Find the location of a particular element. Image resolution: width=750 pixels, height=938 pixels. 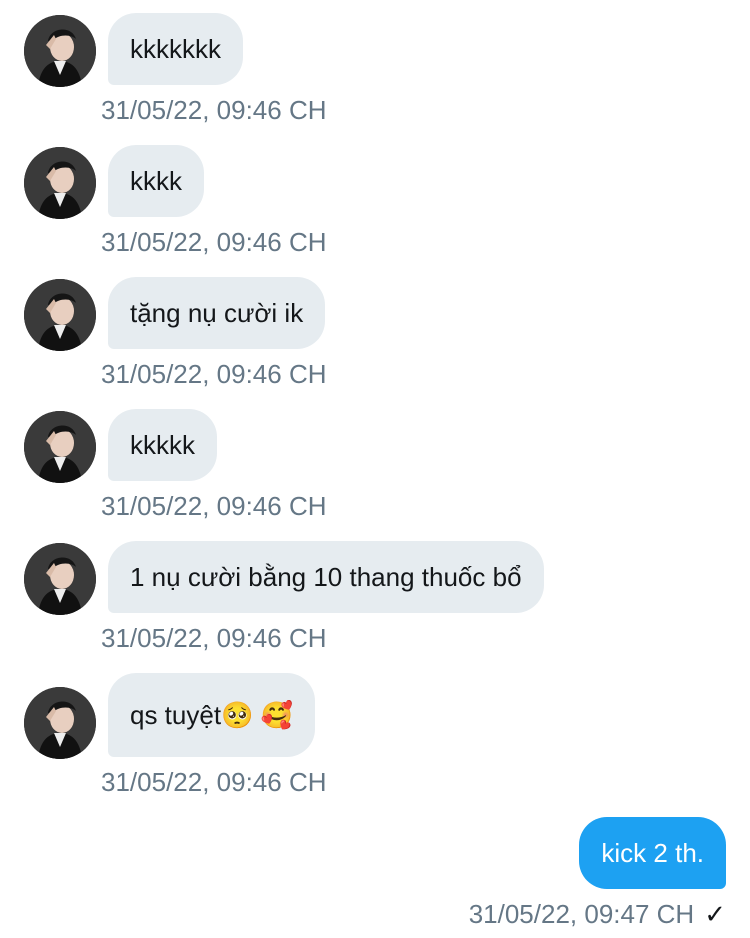

message-row: kkkk 31/05/22, 09:46 CH is located at coordinates (375, 201).